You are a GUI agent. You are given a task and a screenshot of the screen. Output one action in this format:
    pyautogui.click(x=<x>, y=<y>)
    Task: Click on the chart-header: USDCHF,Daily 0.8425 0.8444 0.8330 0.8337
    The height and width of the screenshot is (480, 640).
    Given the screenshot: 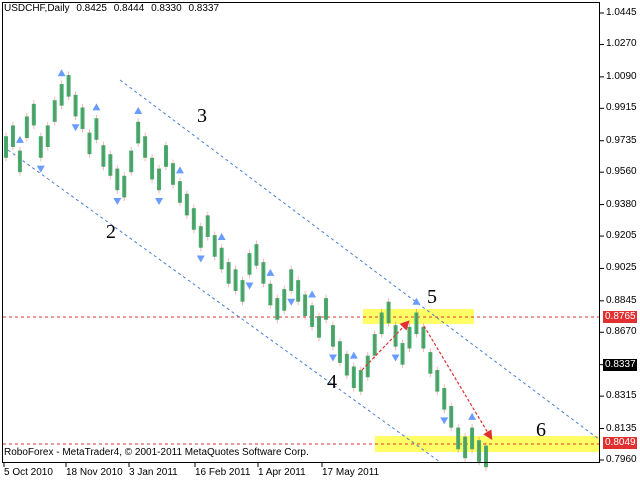 What is the action you would take?
    pyautogui.click(x=113, y=8)
    